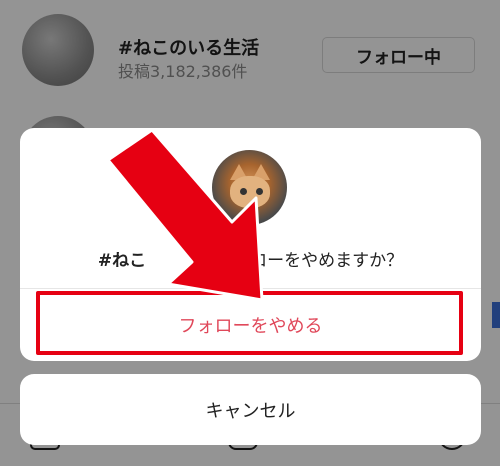 The width and height of the screenshot is (500, 466). Describe the element at coordinates (250, 192) in the screenshot. I see `cat-face` at that location.